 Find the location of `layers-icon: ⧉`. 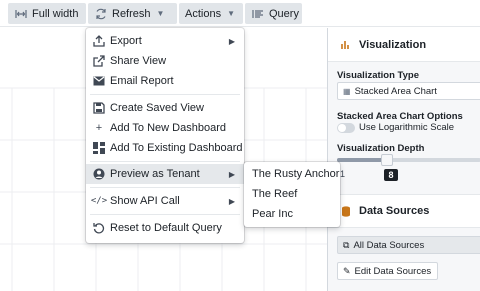

layers-icon: ⧉ is located at coordinates (346, 244).